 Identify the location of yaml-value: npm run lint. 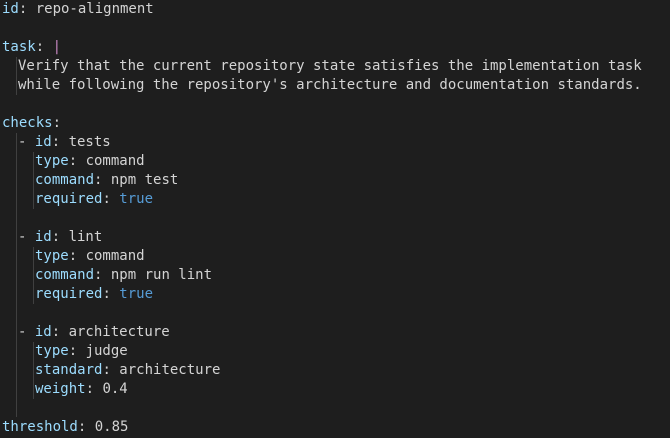
(161, 275).